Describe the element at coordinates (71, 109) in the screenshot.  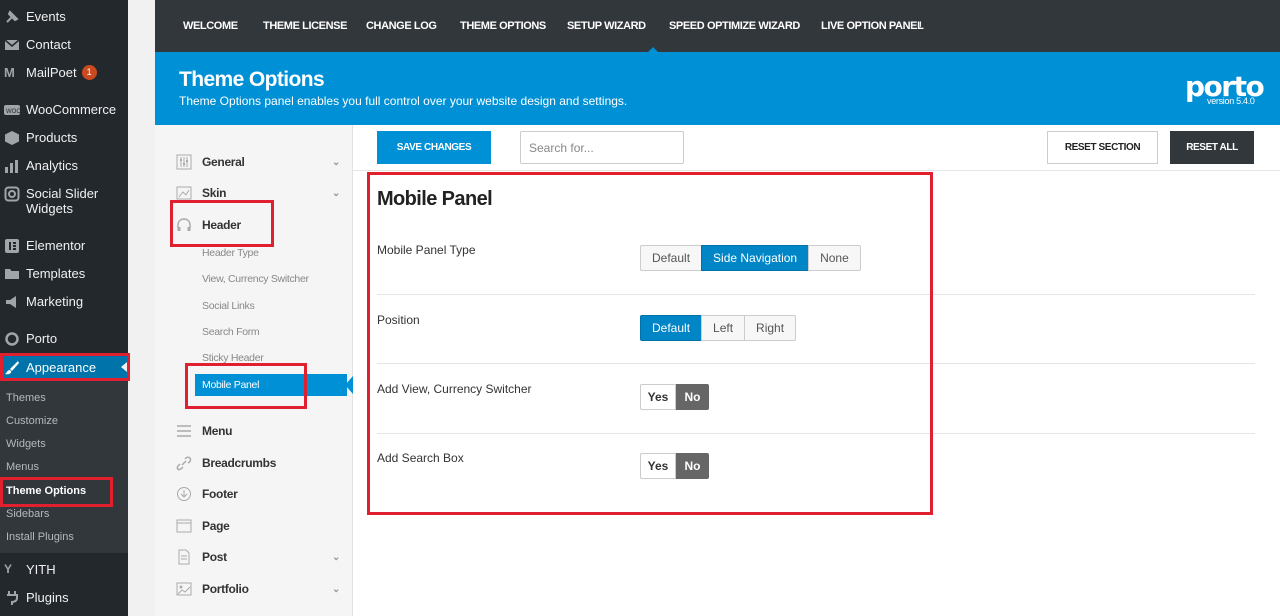
I see `wp-menu-label: WooCommerce` at that location.